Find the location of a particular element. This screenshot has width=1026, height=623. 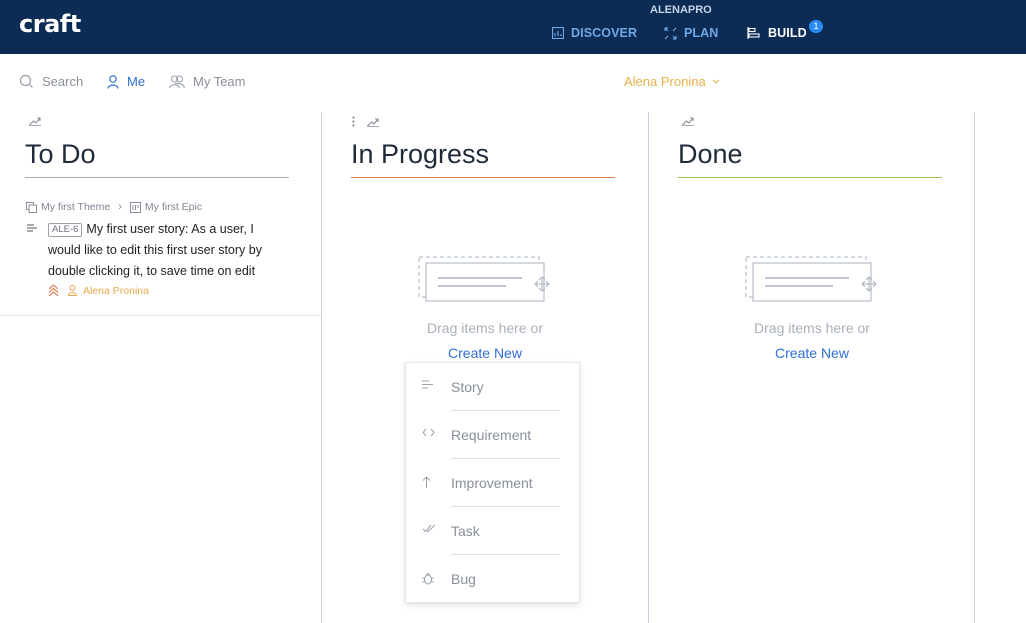

dropdown-item-improvement: Improvement is located at coordinates (493, 483).